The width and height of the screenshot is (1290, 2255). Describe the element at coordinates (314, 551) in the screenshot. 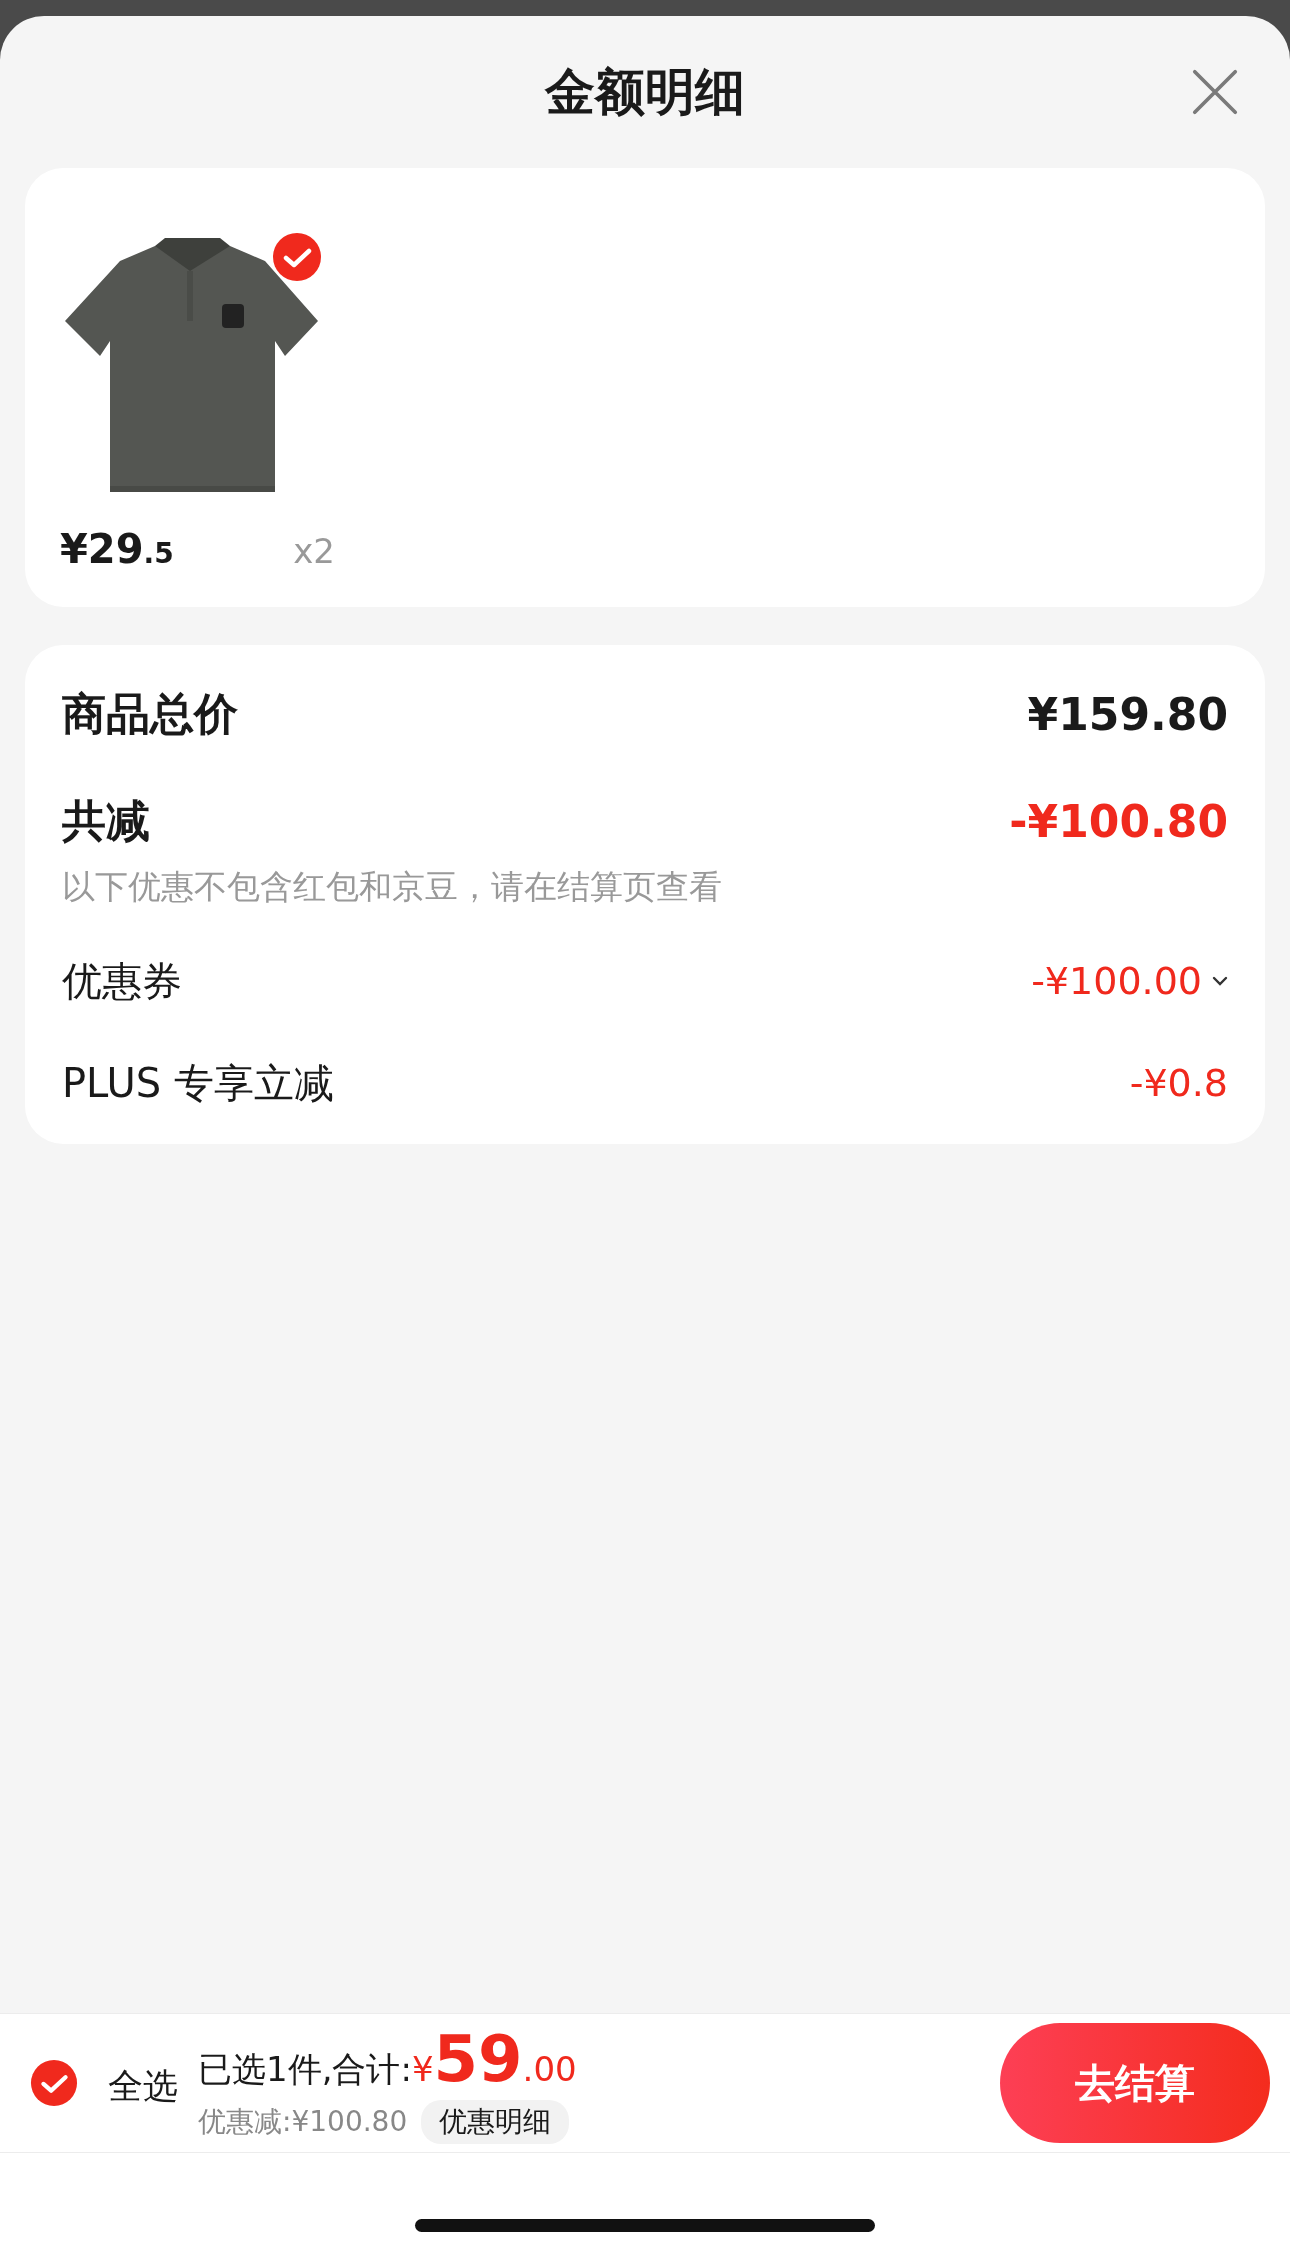

I see `quantity-label: x2` at that location.